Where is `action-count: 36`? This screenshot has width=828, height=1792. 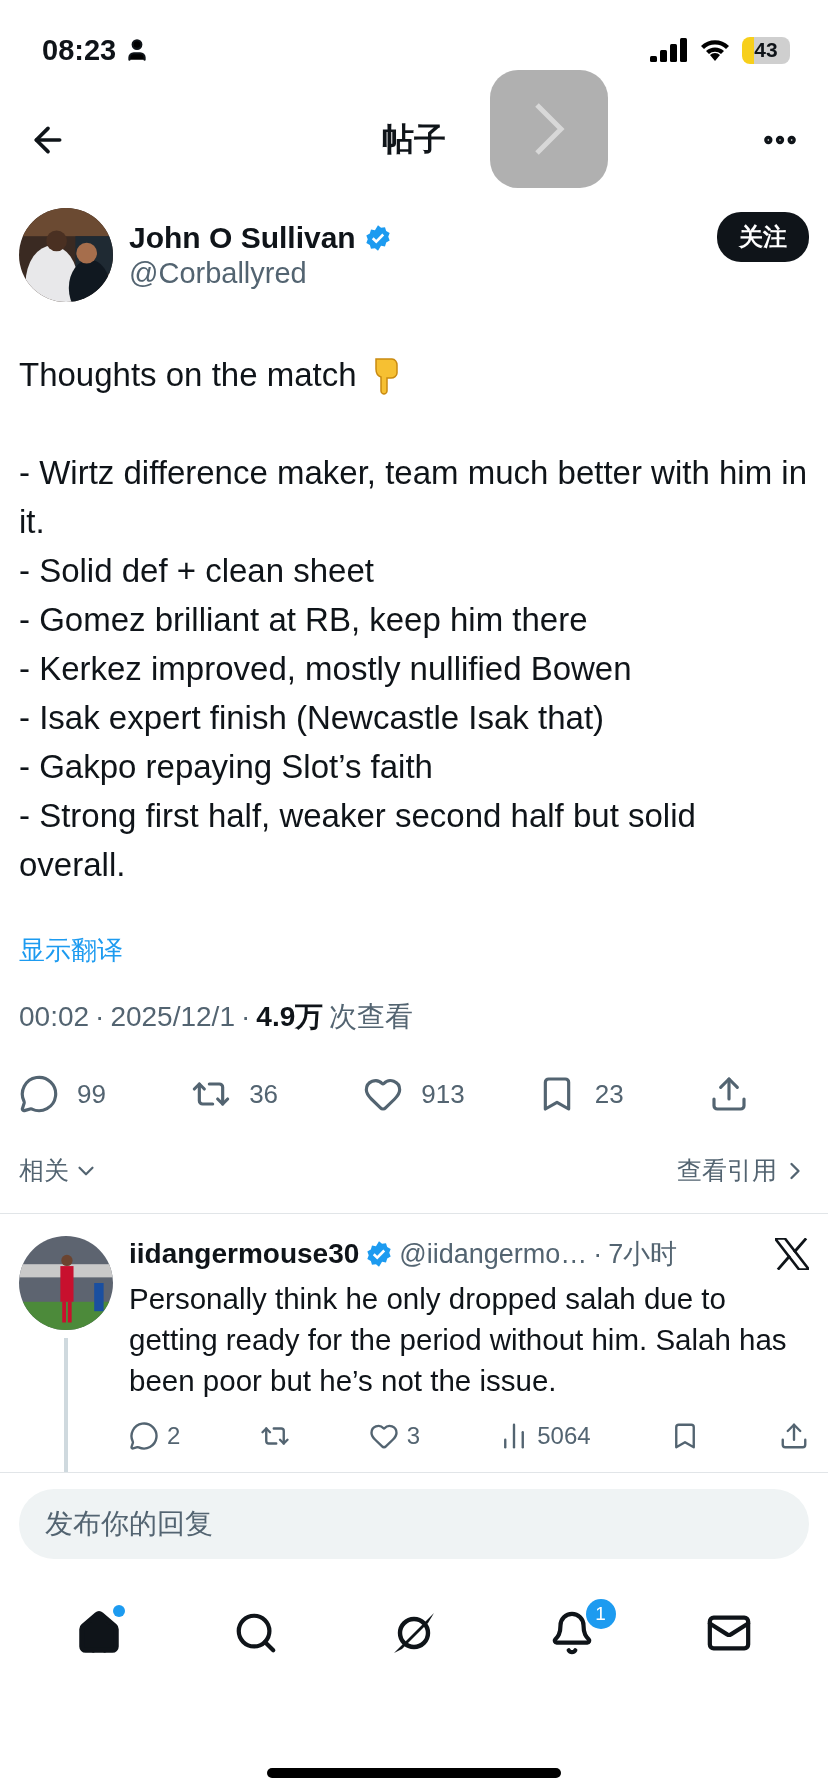 action-count: 36 is located at coordinates (264, 1094).